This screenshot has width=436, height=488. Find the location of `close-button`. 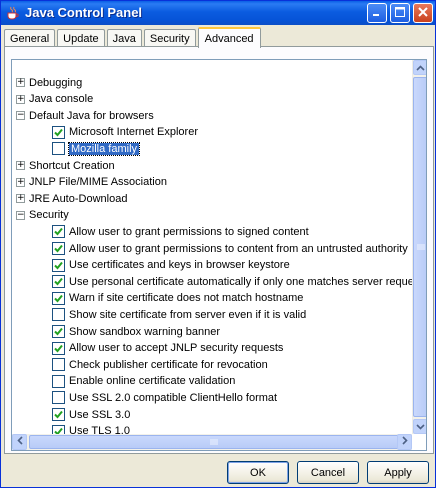

close-button is located at coordinates (423, 13).